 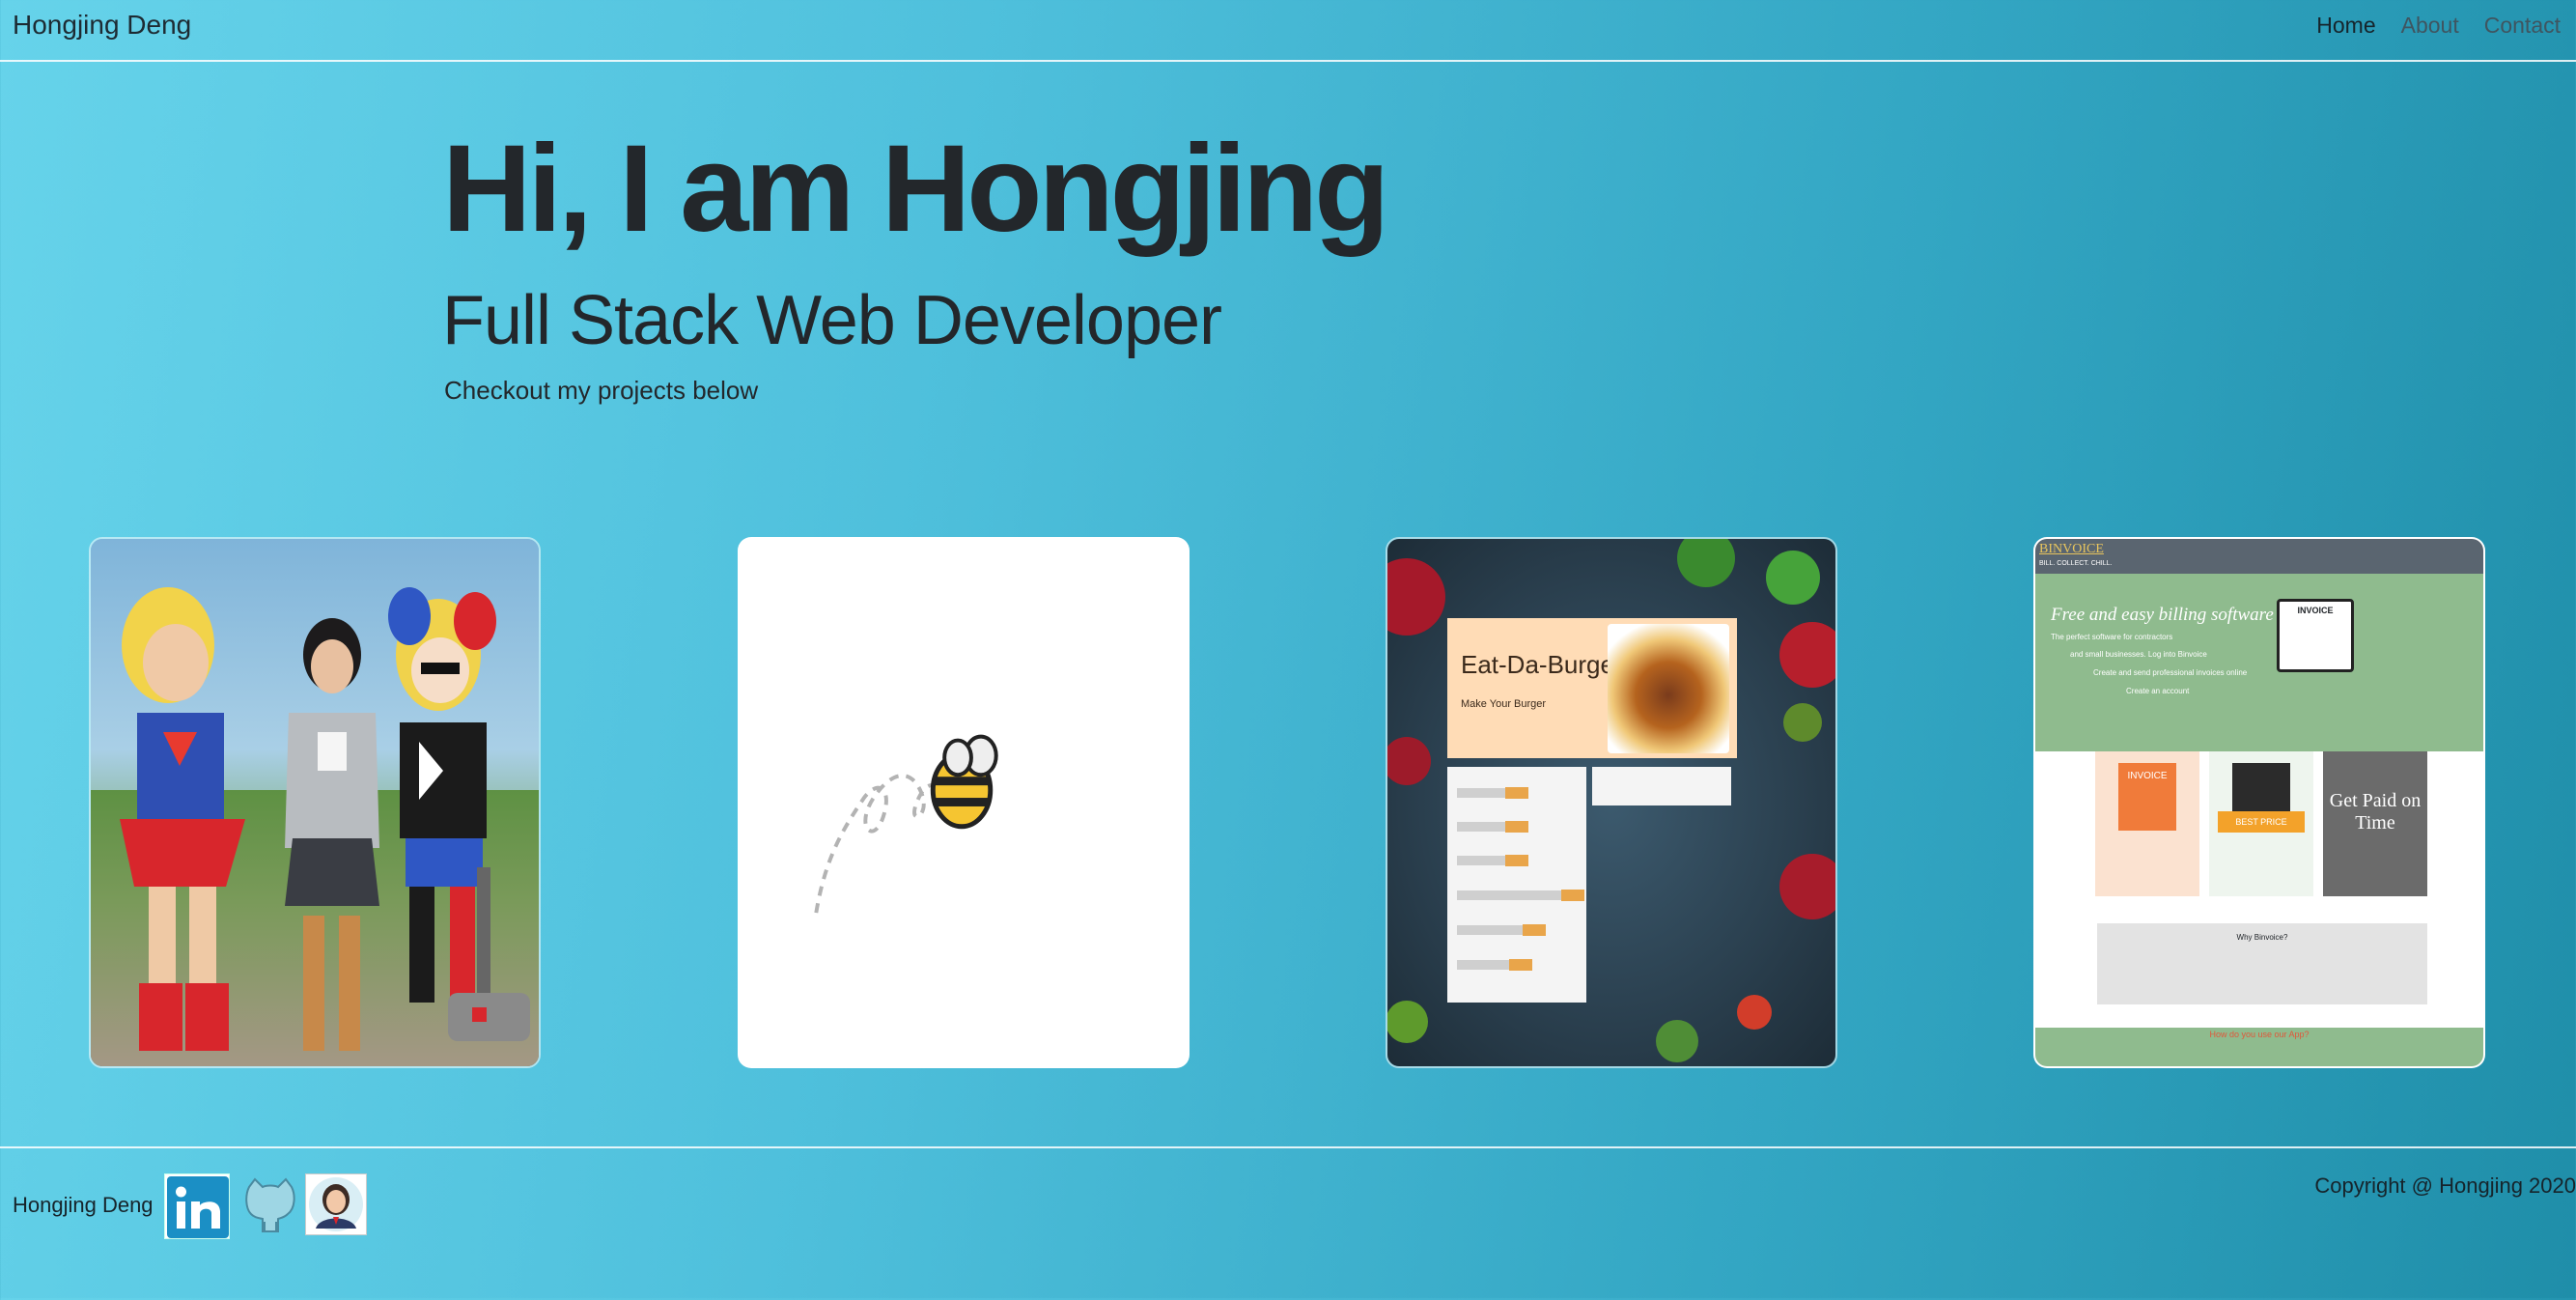 What do you see at coordinates (2076, 563) in the screenshot?
I see `binvoice-tagline: BILL. COLLECT. CHILL.` at bounding box center [2076, 563].